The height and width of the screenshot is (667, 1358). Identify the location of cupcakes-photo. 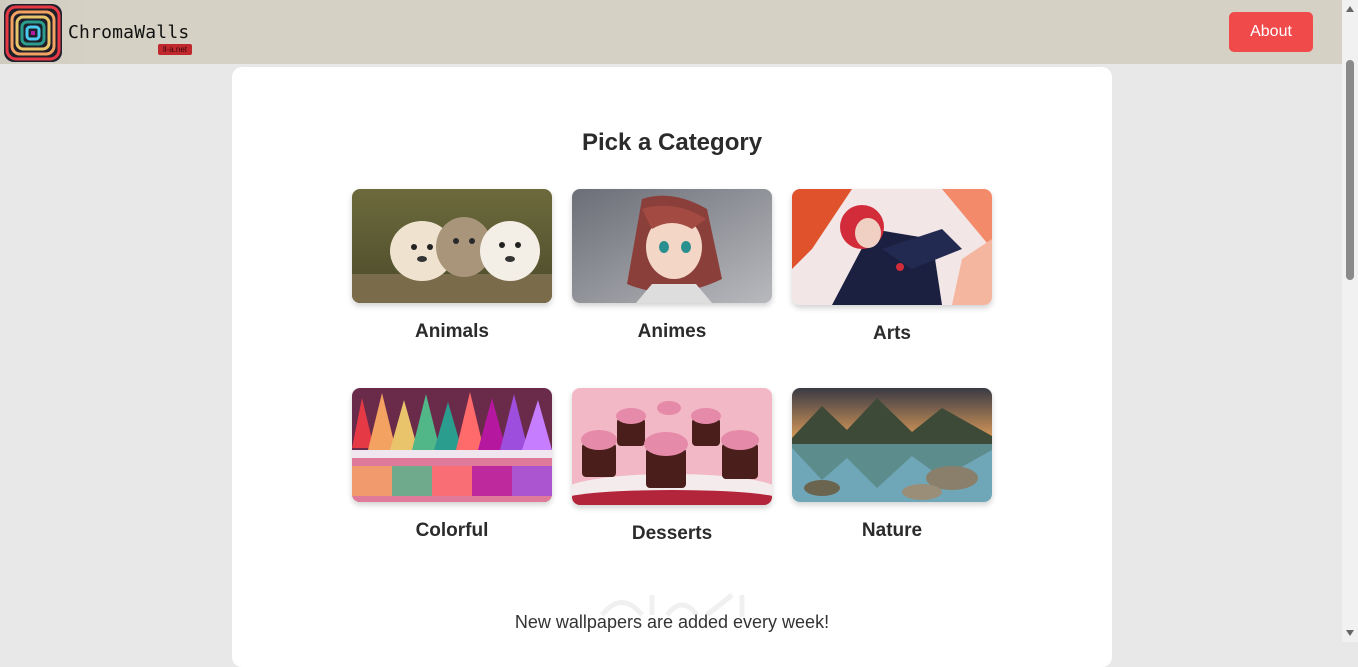
(672, 446).